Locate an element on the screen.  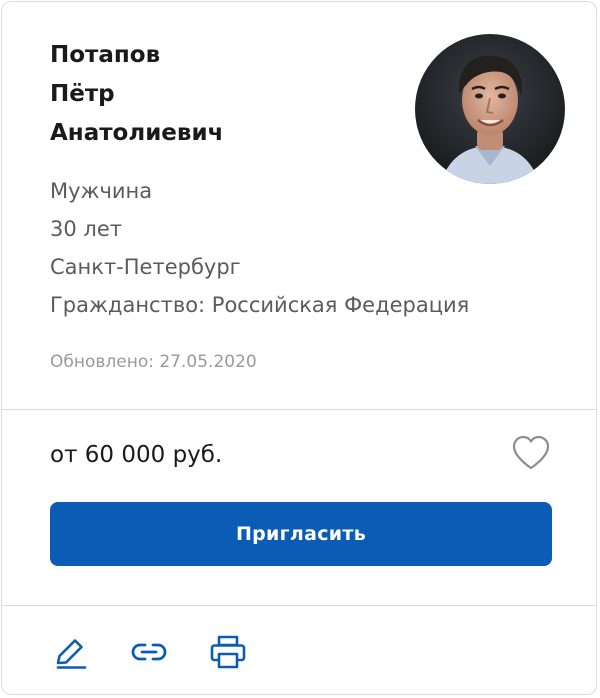
updated-date: Обновлено: 27.05.2020 is located at coordinates (153, 362).